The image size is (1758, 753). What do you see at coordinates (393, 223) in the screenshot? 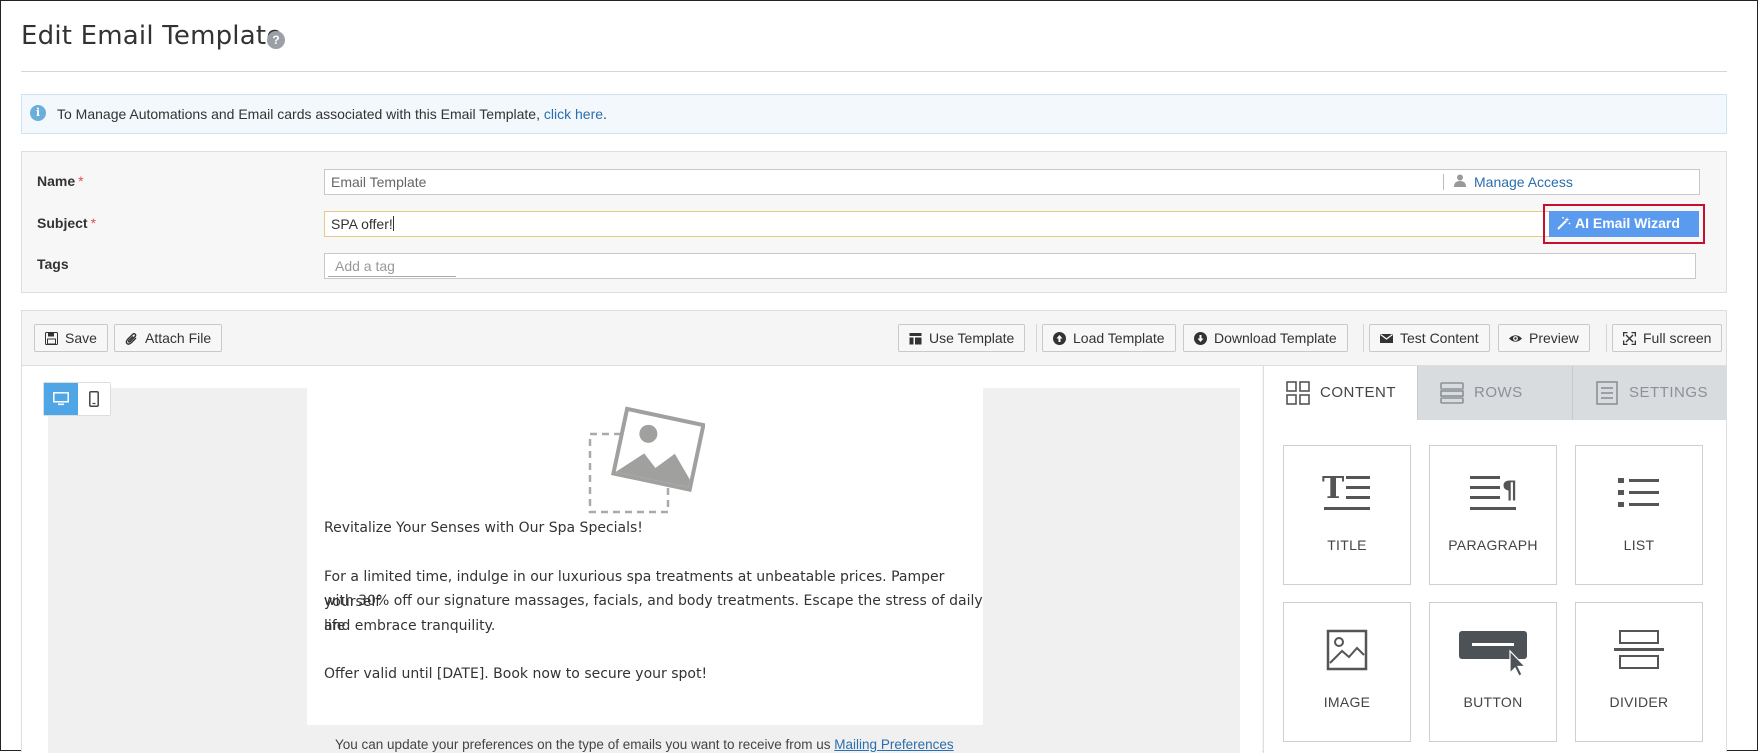
I see `text-cursor` at bounding box center [393, 223].